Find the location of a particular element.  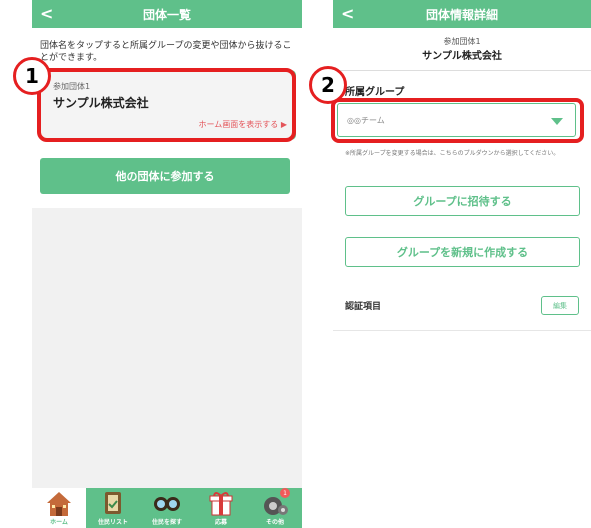

page-title: 団体一覧 is located at coordinates (166, 14).